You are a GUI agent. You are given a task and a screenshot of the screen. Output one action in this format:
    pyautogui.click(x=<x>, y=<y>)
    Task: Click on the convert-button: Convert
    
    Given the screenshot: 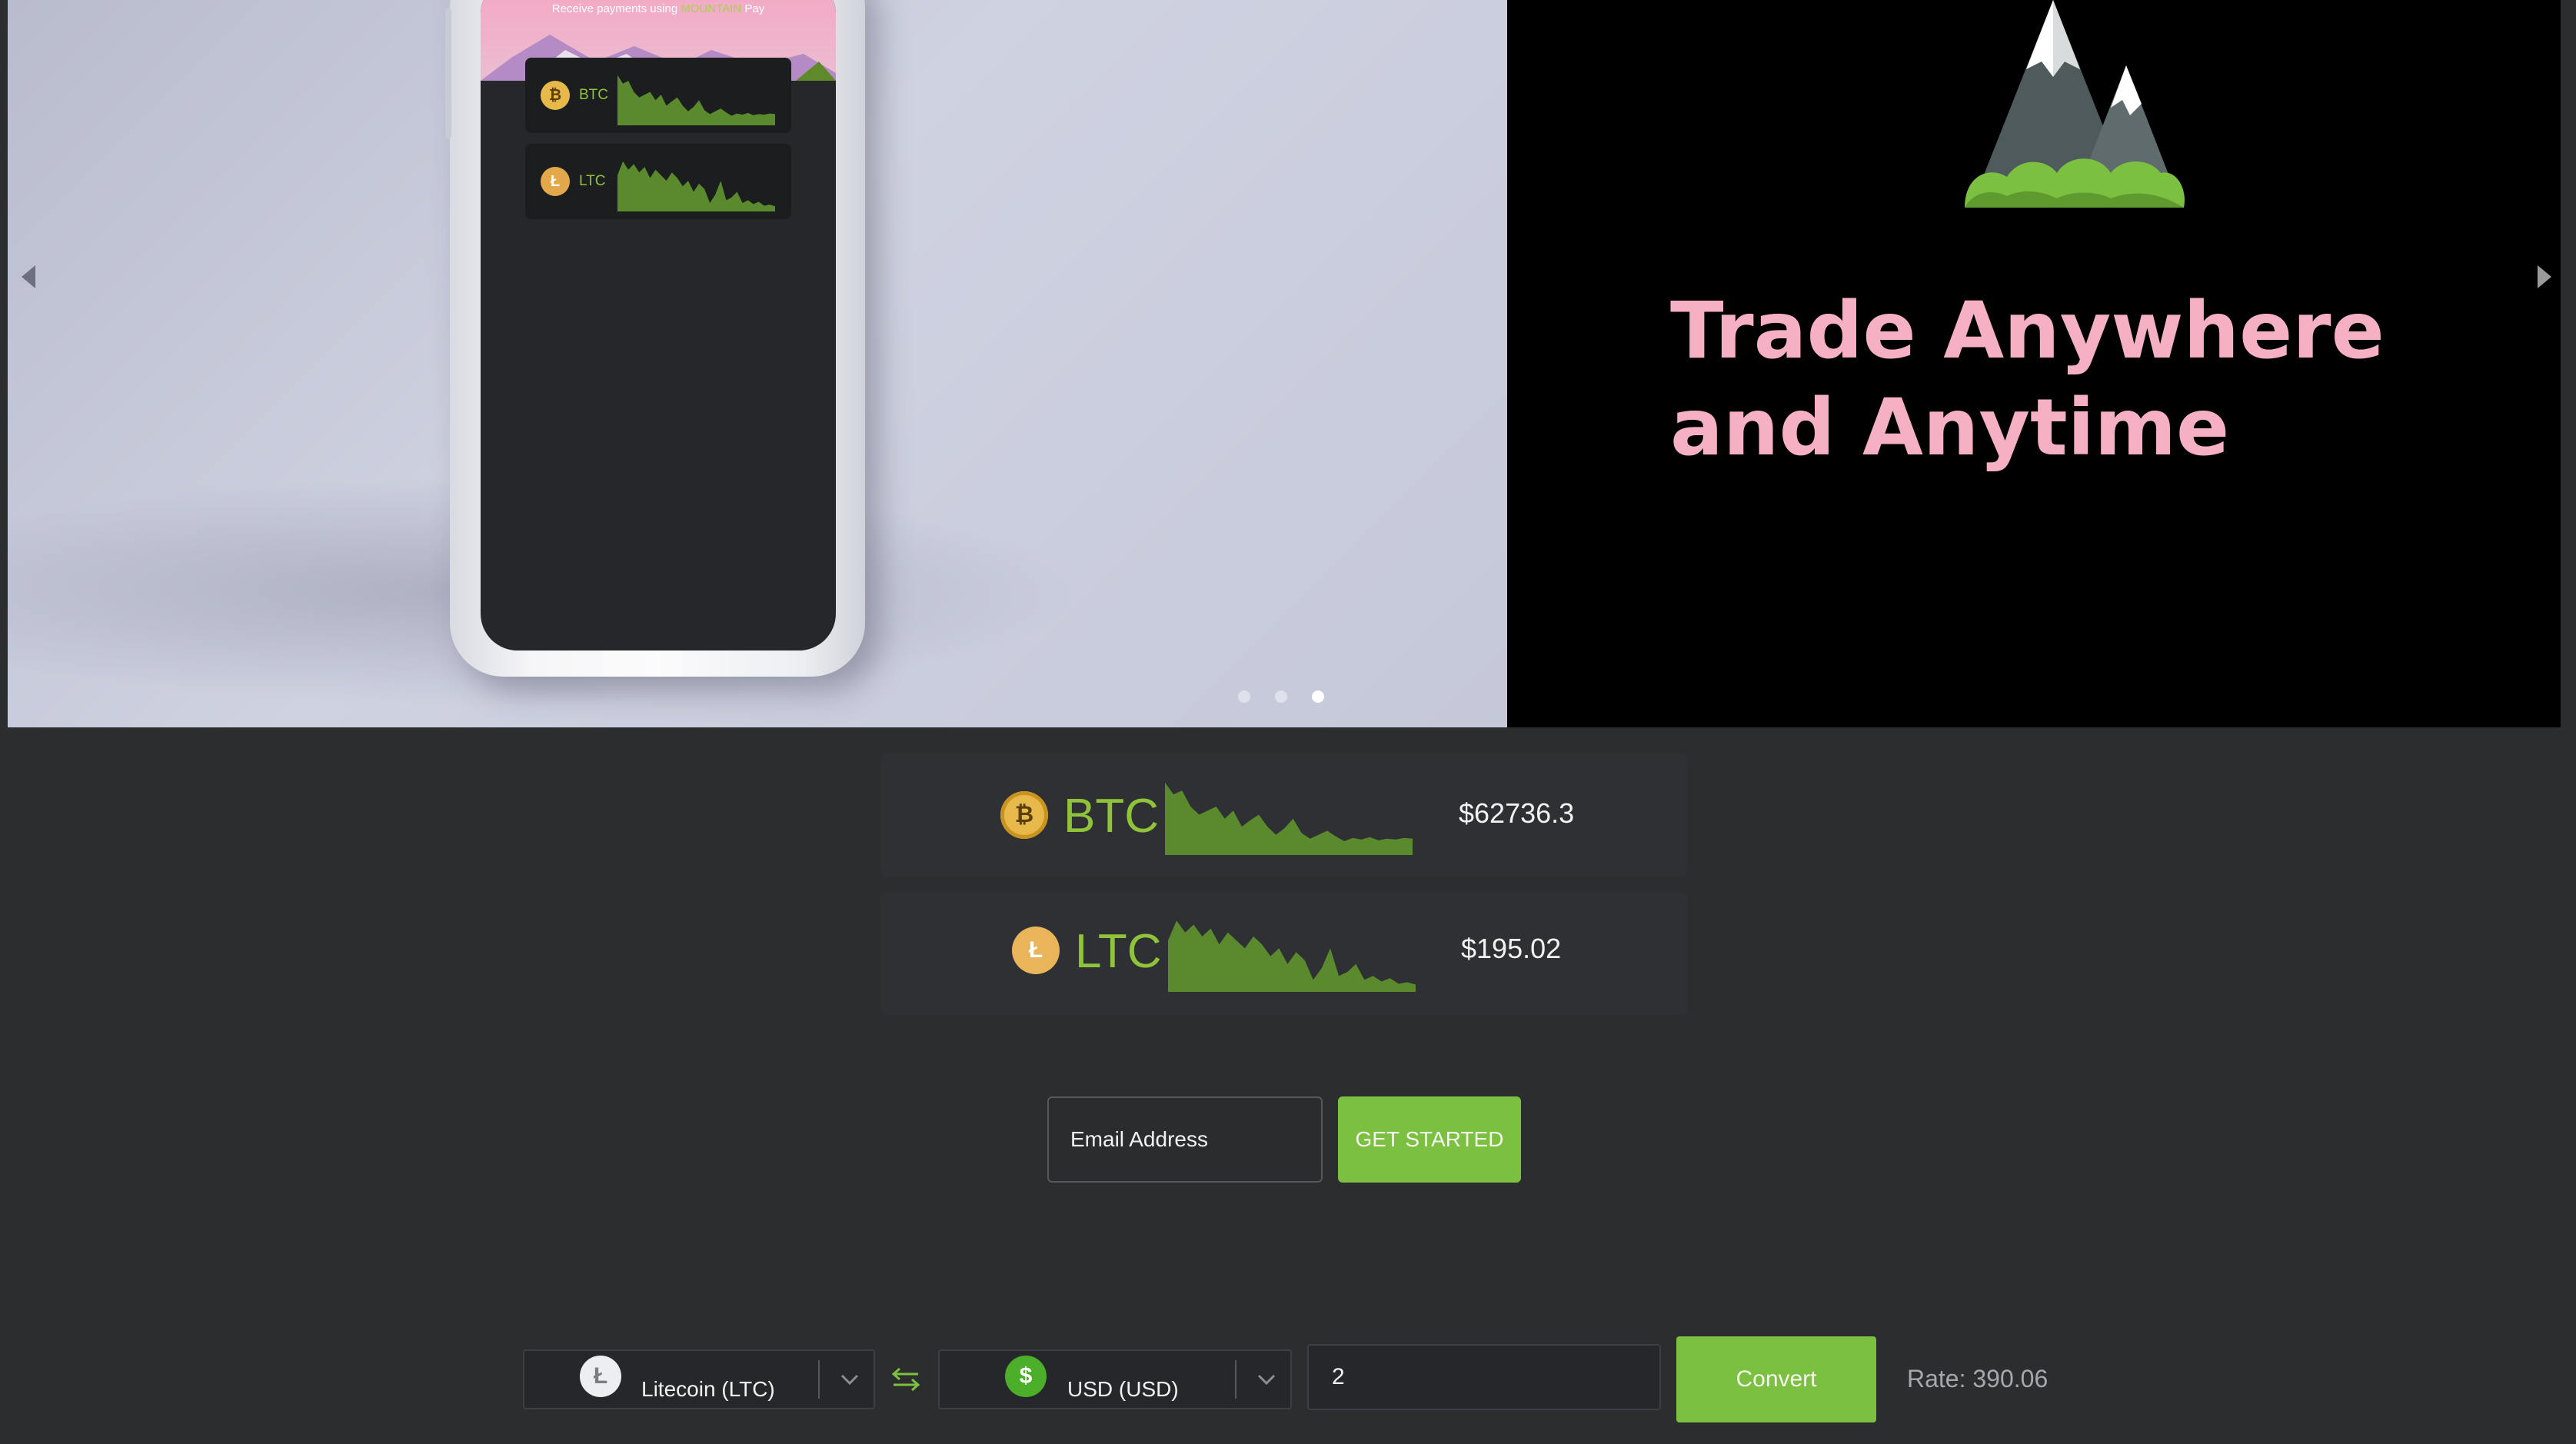 What is the action you would take?
    pyautogui.click(x=1776, y=1379)
    